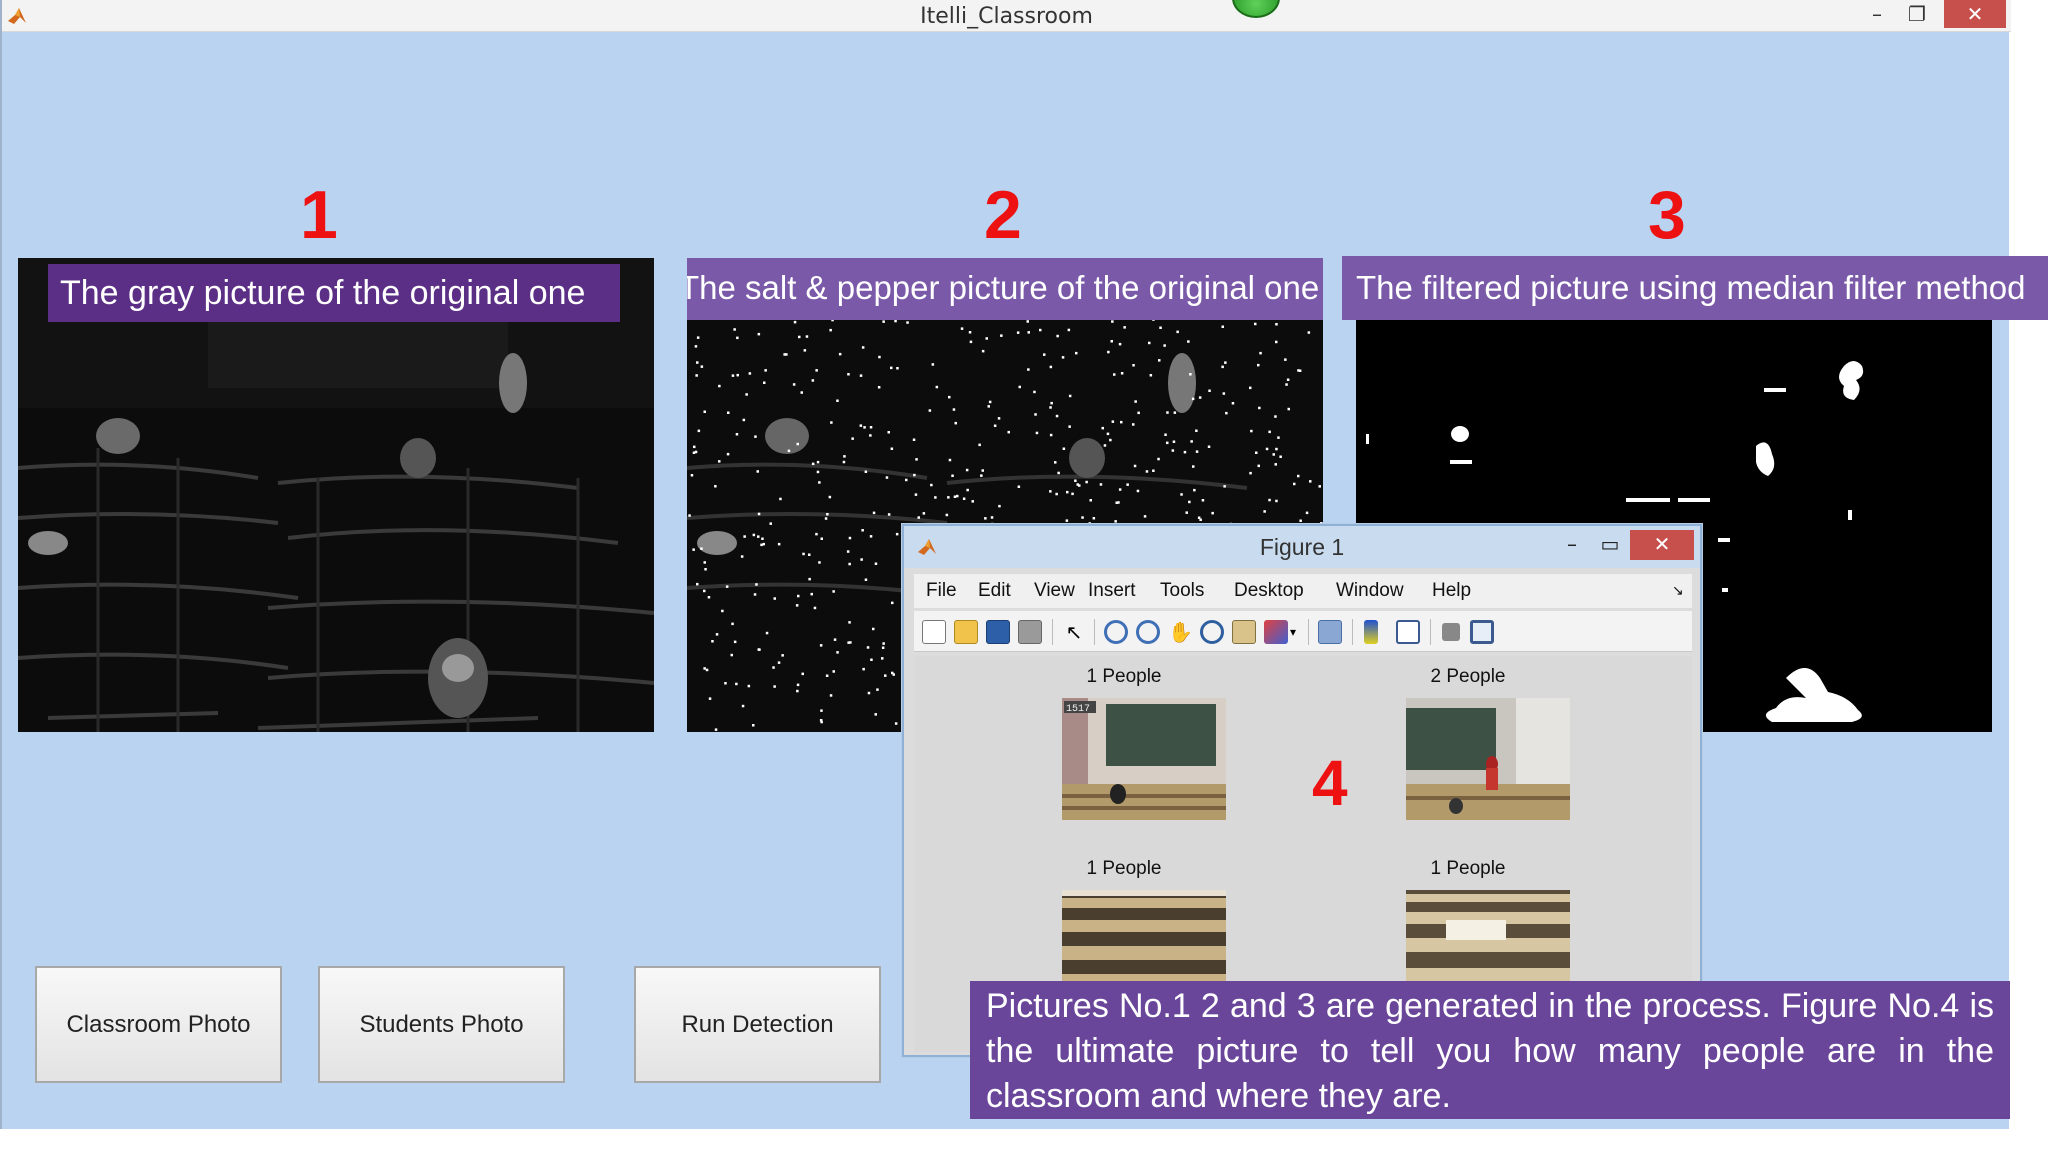 This screenshot has height=1149, width=2052. I want to click on window-title: Itelli_Classroom, so click(1006, 16).